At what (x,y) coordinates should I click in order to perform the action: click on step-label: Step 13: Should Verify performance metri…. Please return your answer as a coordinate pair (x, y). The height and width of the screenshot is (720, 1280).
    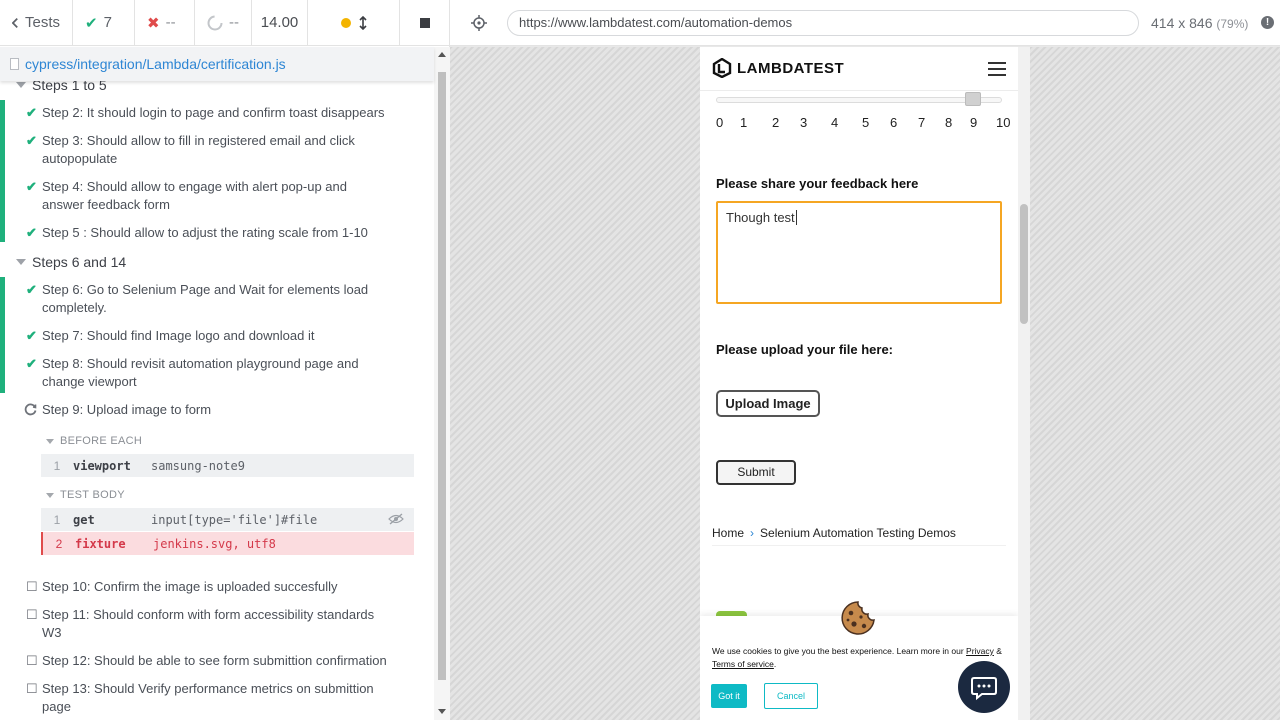
    Looking at the image, I should click on (208, 697).